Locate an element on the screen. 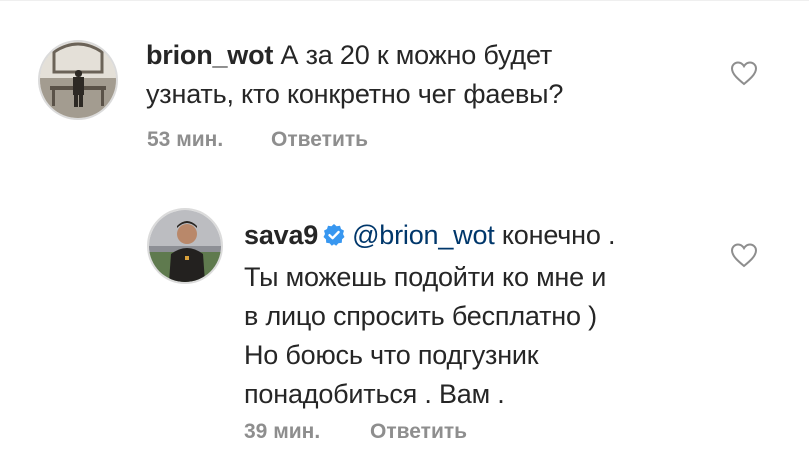 The width and height of the screenshot is (809, 454). comment-timestamp: 39 мин. is located at coordinates (282, 432).